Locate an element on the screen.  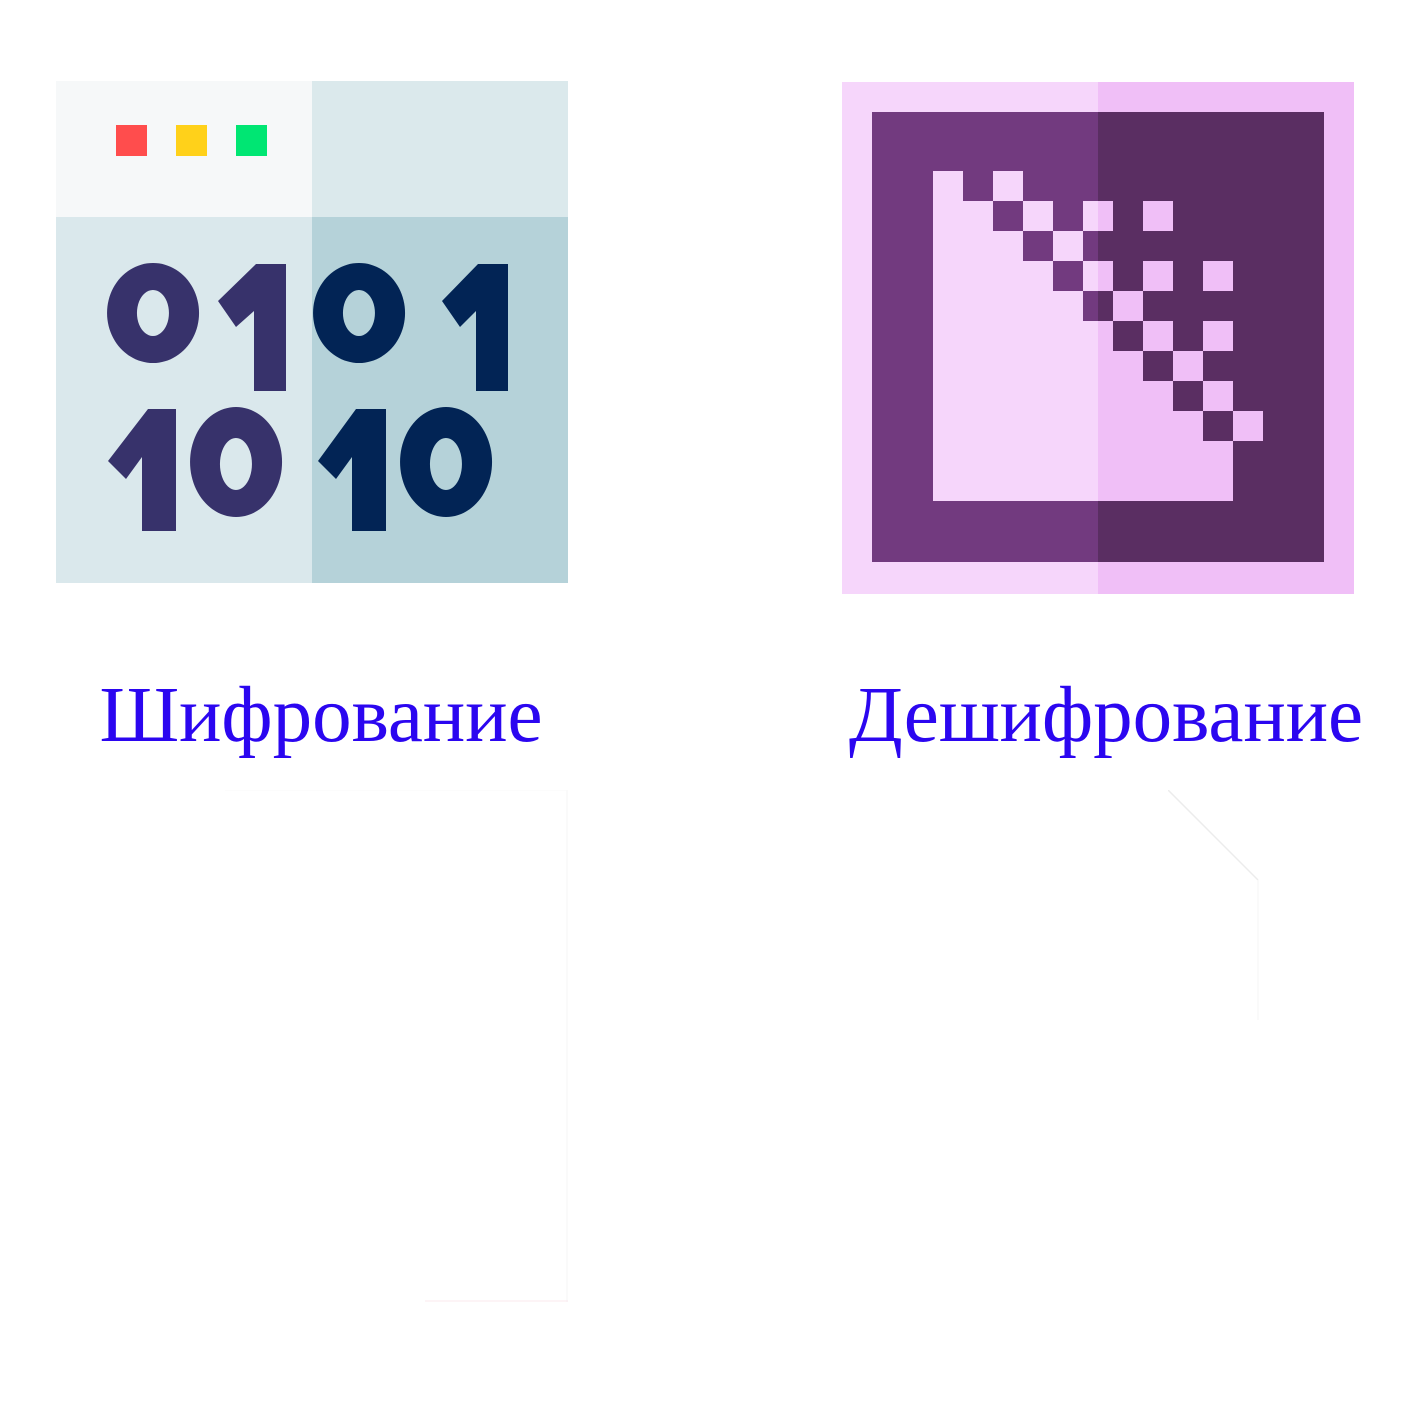
decrypt-icon-button is located at coordinates (1098, 338).